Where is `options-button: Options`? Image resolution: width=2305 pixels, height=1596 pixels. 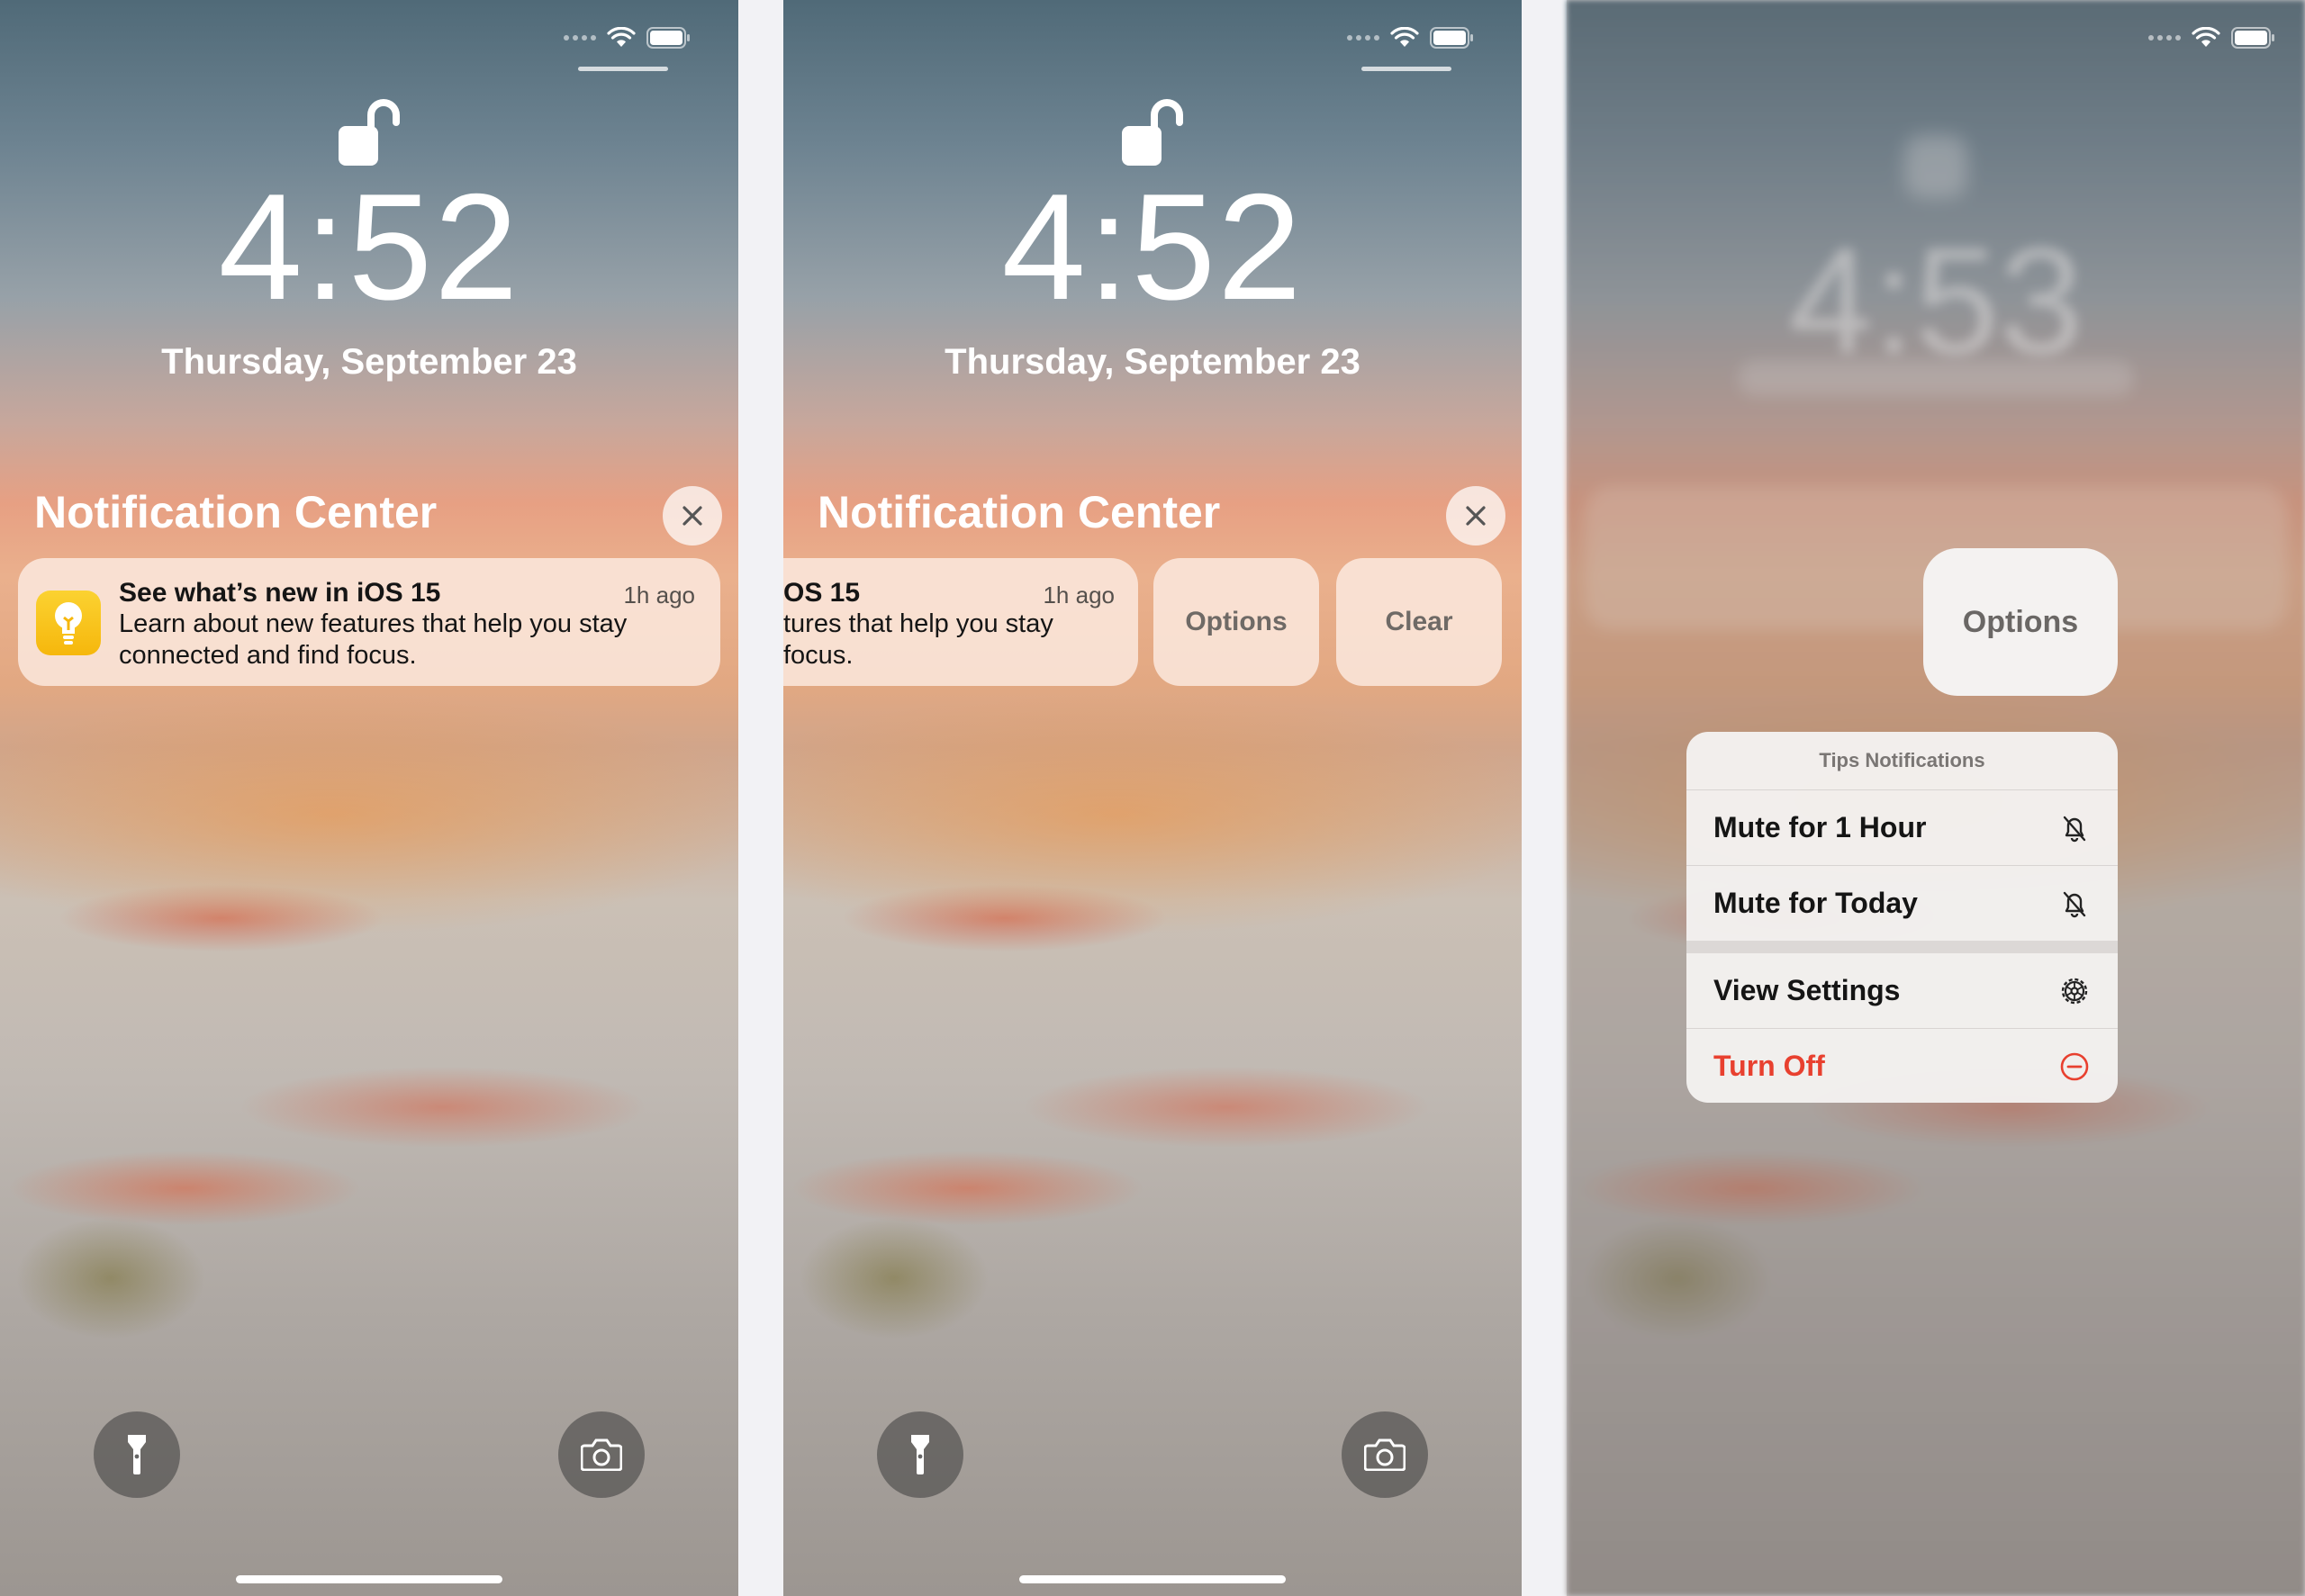
options-button: Options is located at coordinates (1236, 622).